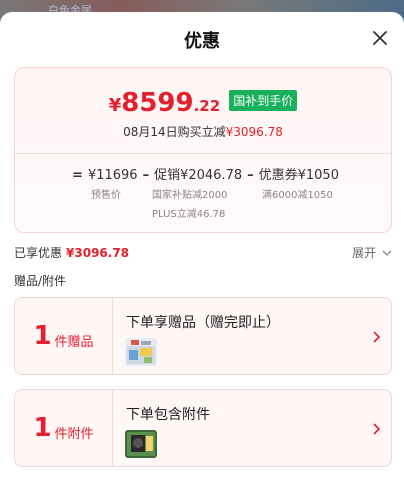 This screenshot has width=404, height=493. I want to click on buy-date-discount: 08月14日购买立减¥3096.78, so click(203, 131).